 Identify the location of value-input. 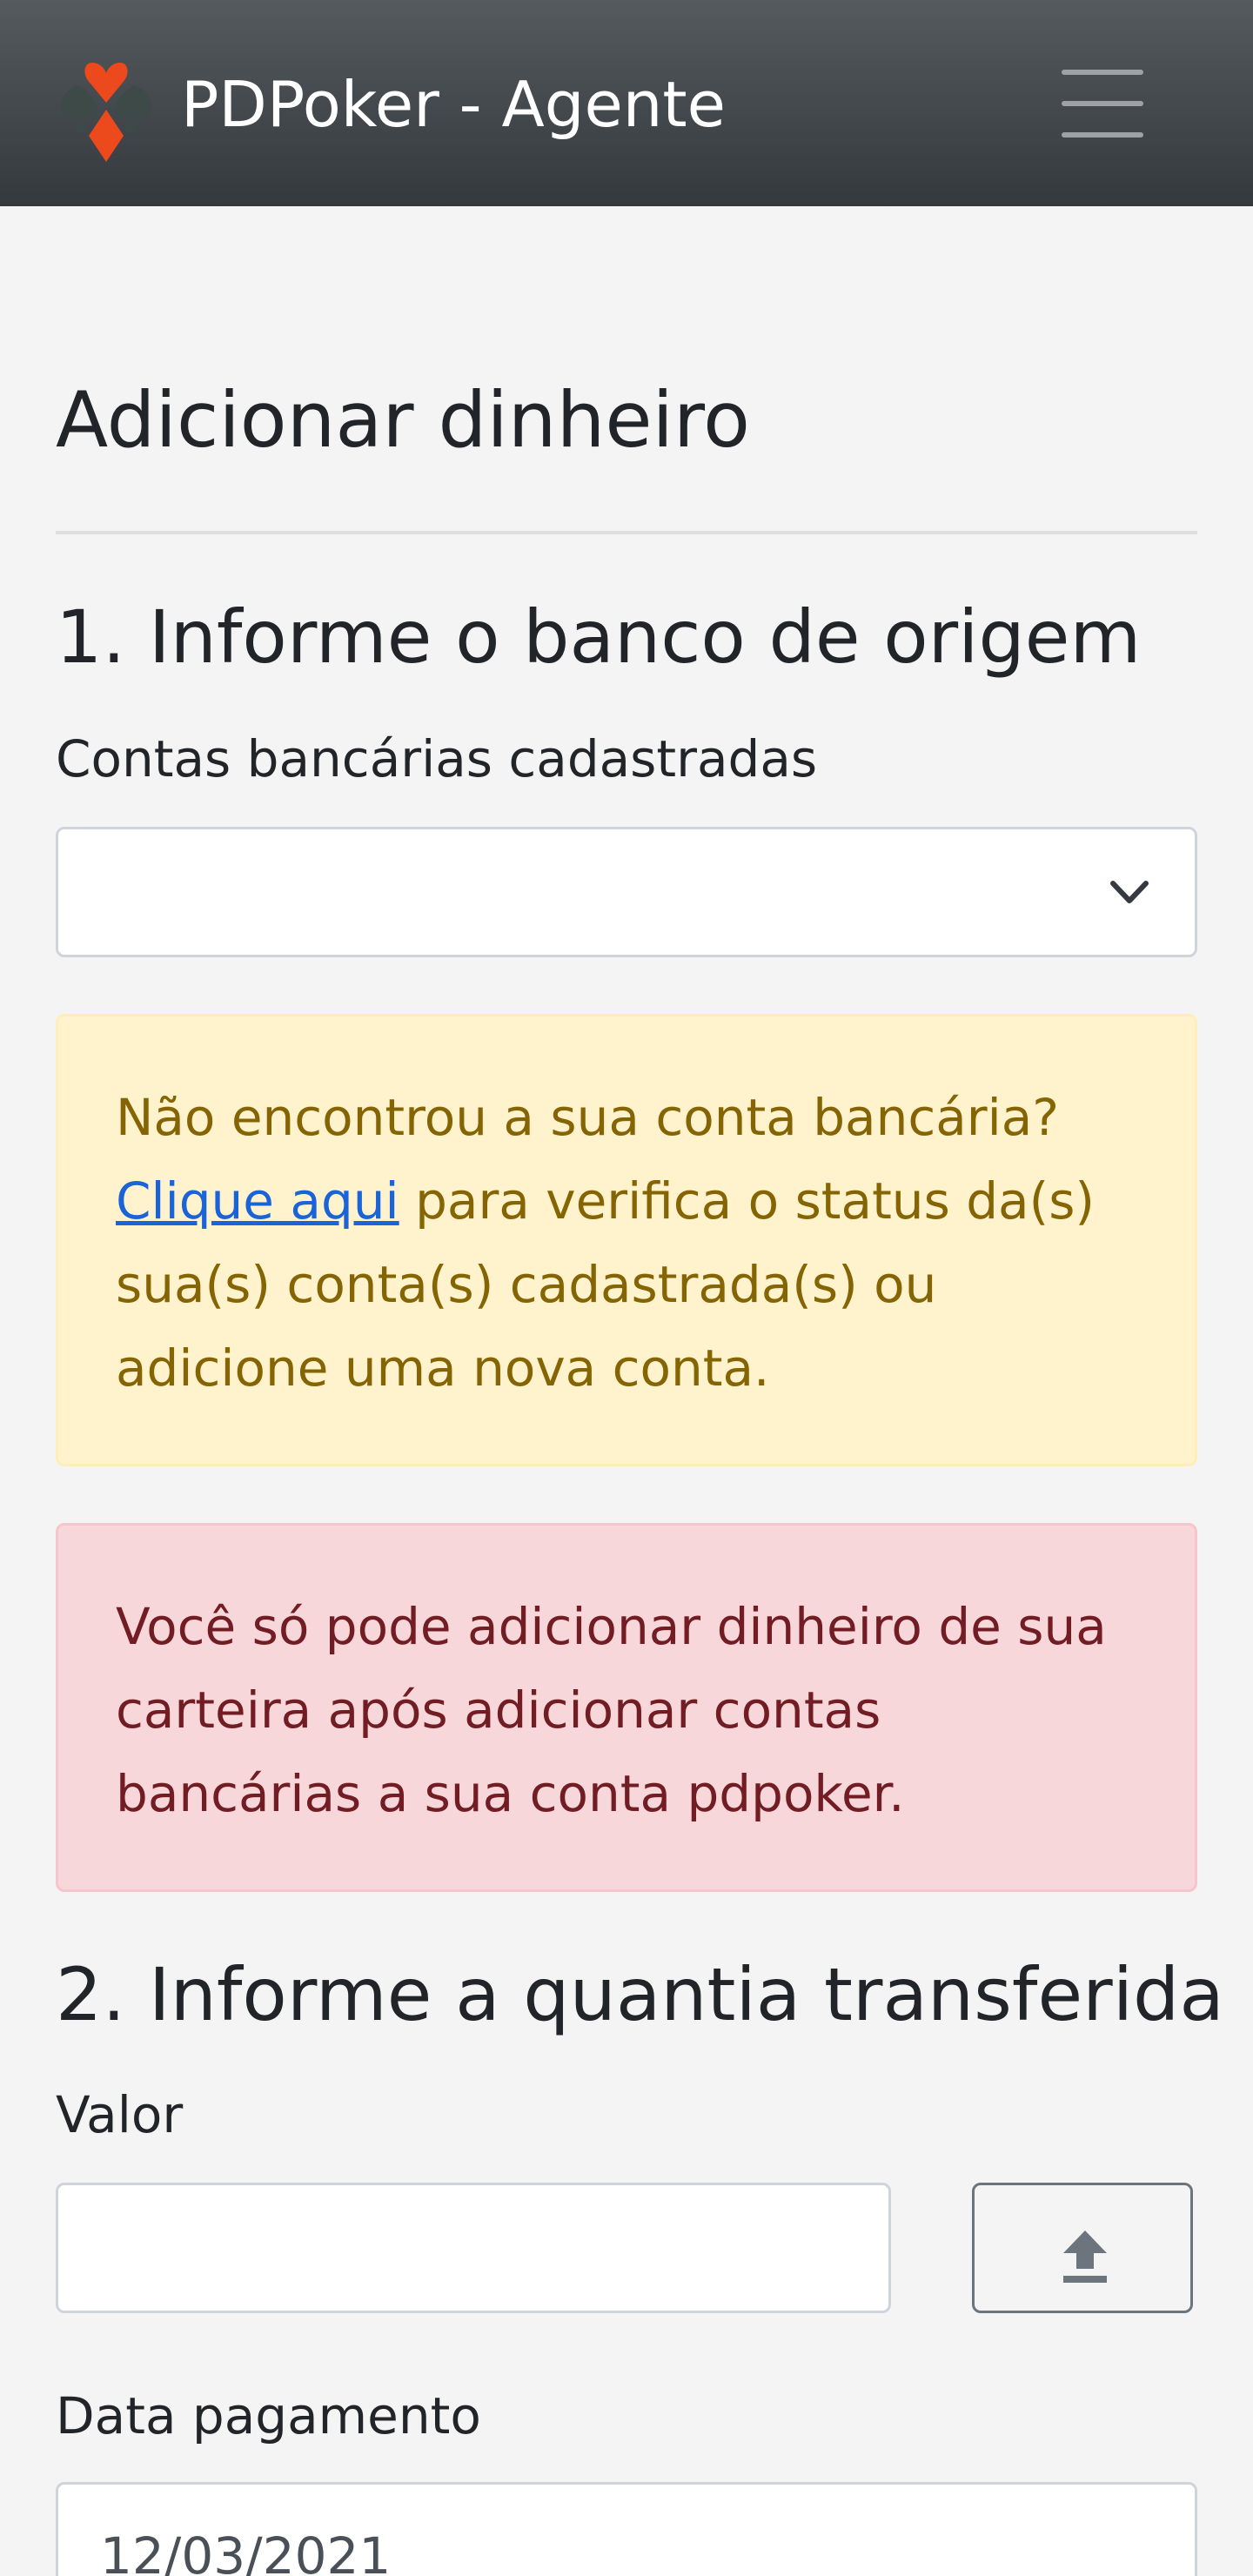
(473, 2248).